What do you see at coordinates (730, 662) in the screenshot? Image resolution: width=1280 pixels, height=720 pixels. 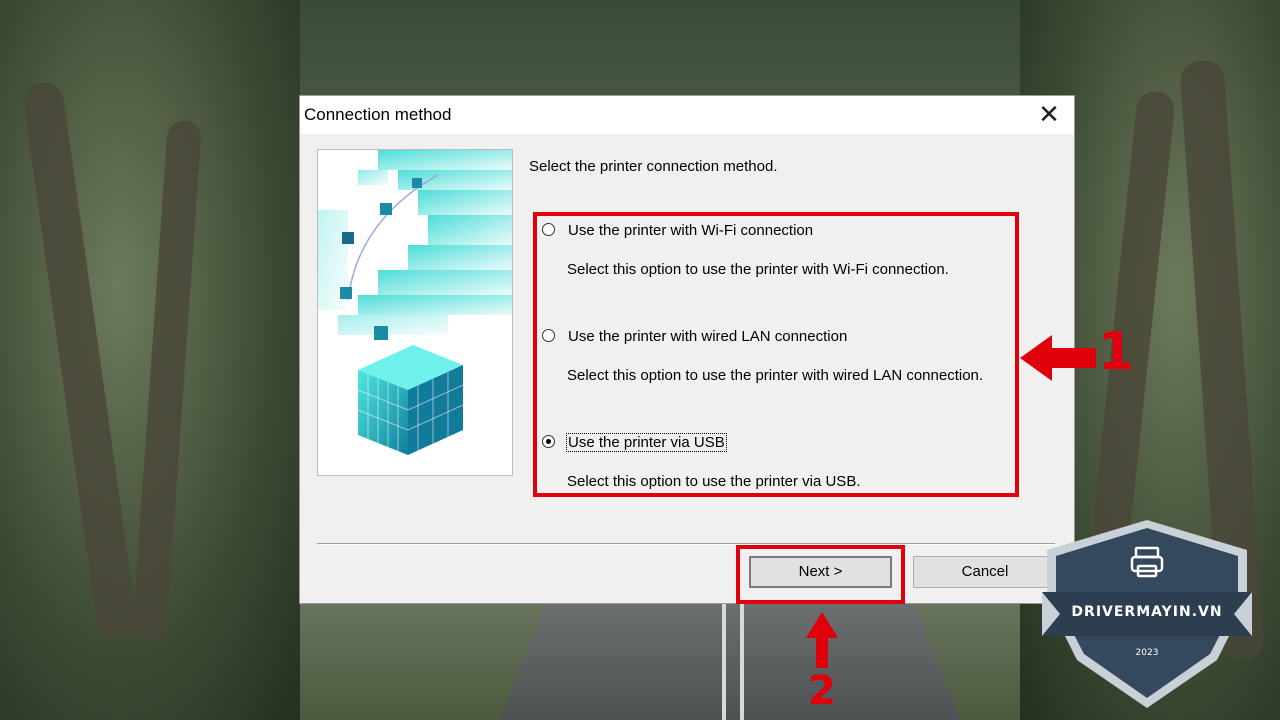 I see `road` at bounding box center [730, 662].